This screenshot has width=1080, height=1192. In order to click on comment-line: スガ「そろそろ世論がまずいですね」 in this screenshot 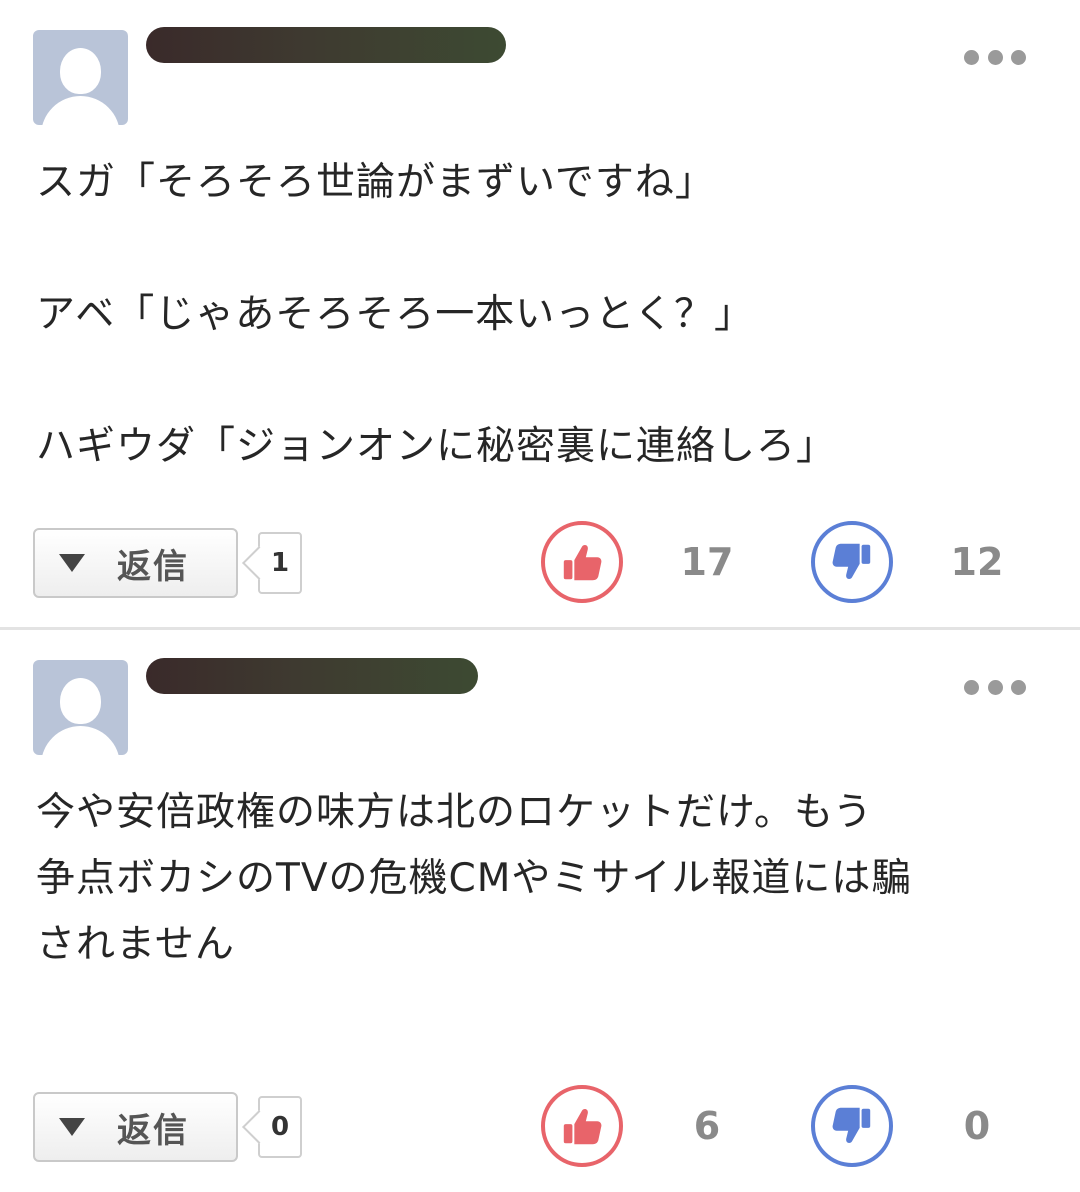, I will do `click(375, 182)`.